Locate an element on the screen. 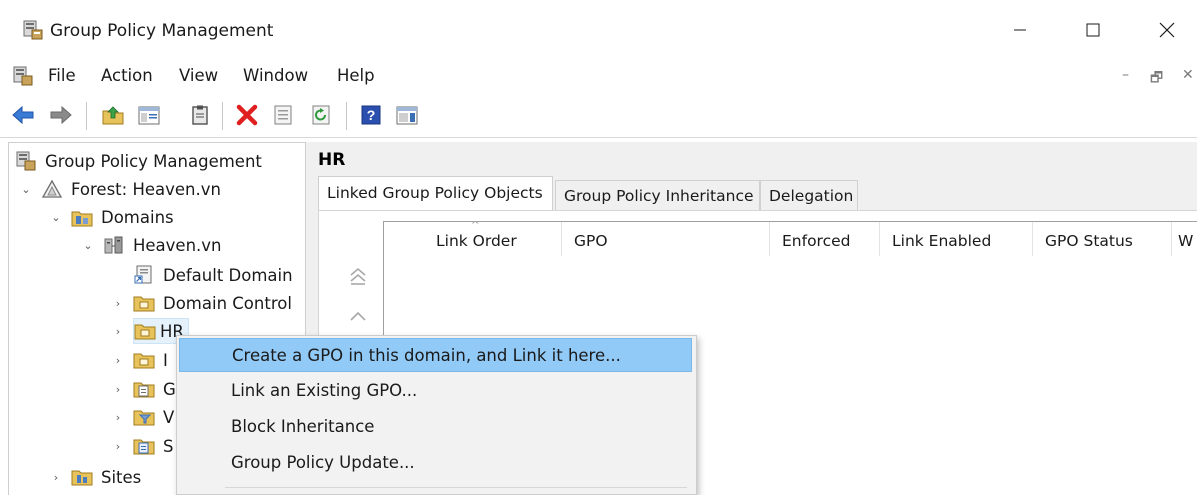 Image resolution: width=1197 pixels, height=495 pixels. back-button is located at coordinates (23, 117).